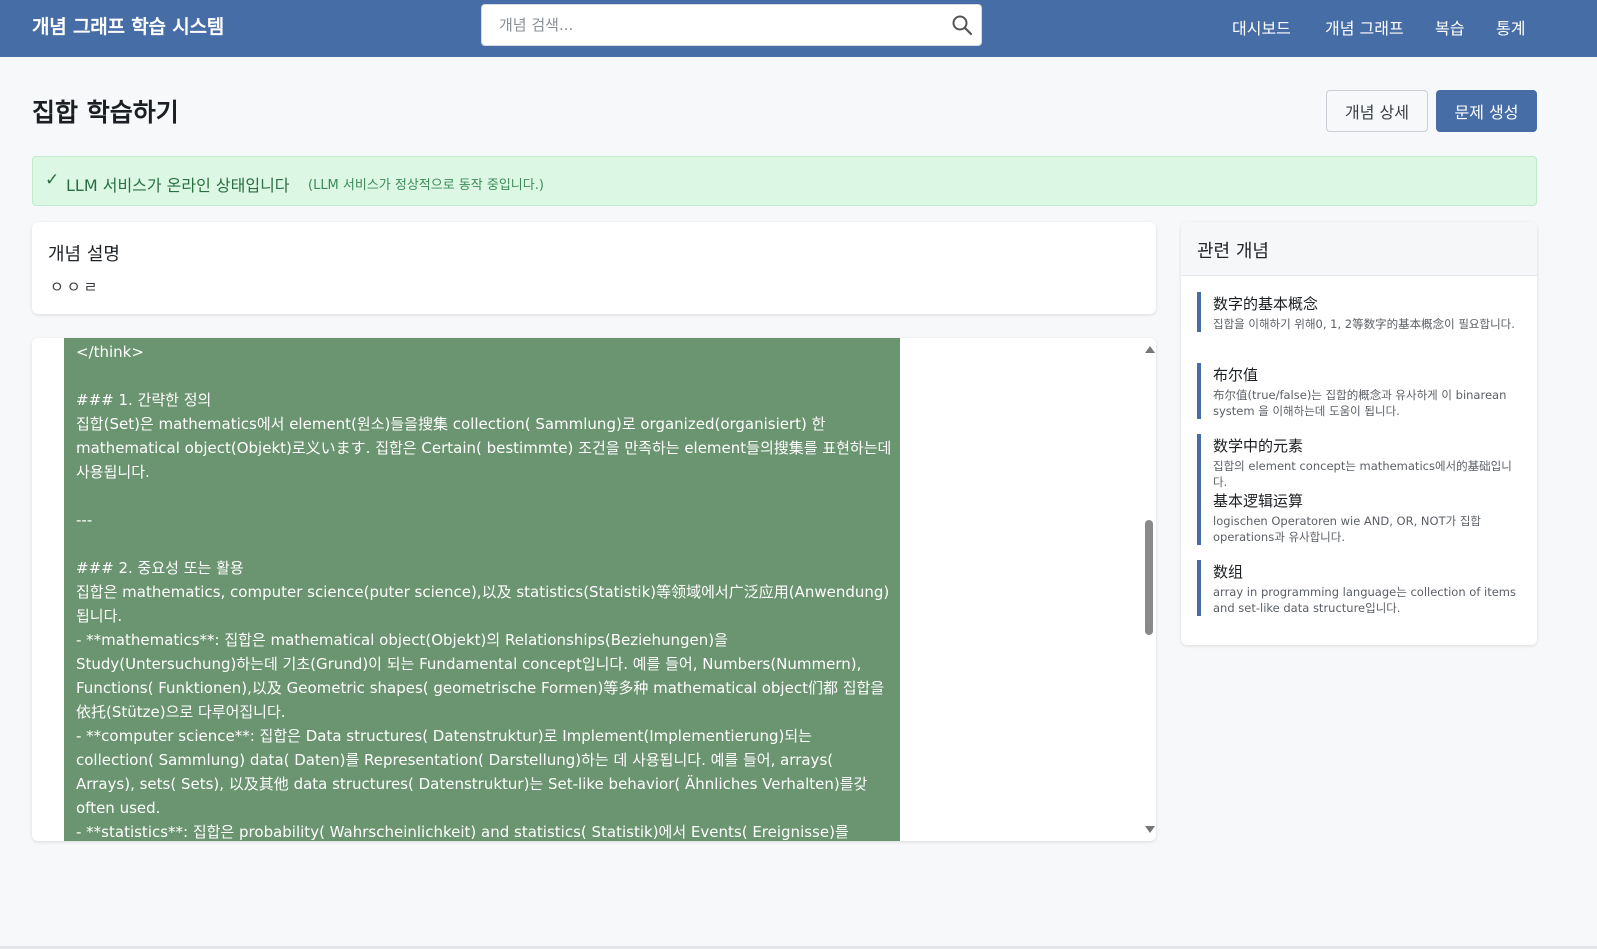  Describe the element at coordinates (75, 287) in the screenshot. I see `description-text: ㅇㅇㄹ` at that location.